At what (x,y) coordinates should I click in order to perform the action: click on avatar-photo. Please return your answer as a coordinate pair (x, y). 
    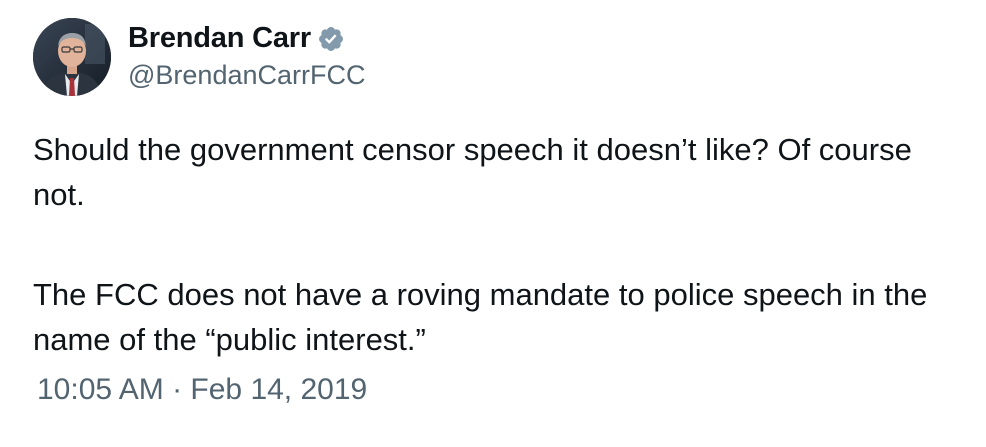
    Looking at the image, I should click on (72, 57).